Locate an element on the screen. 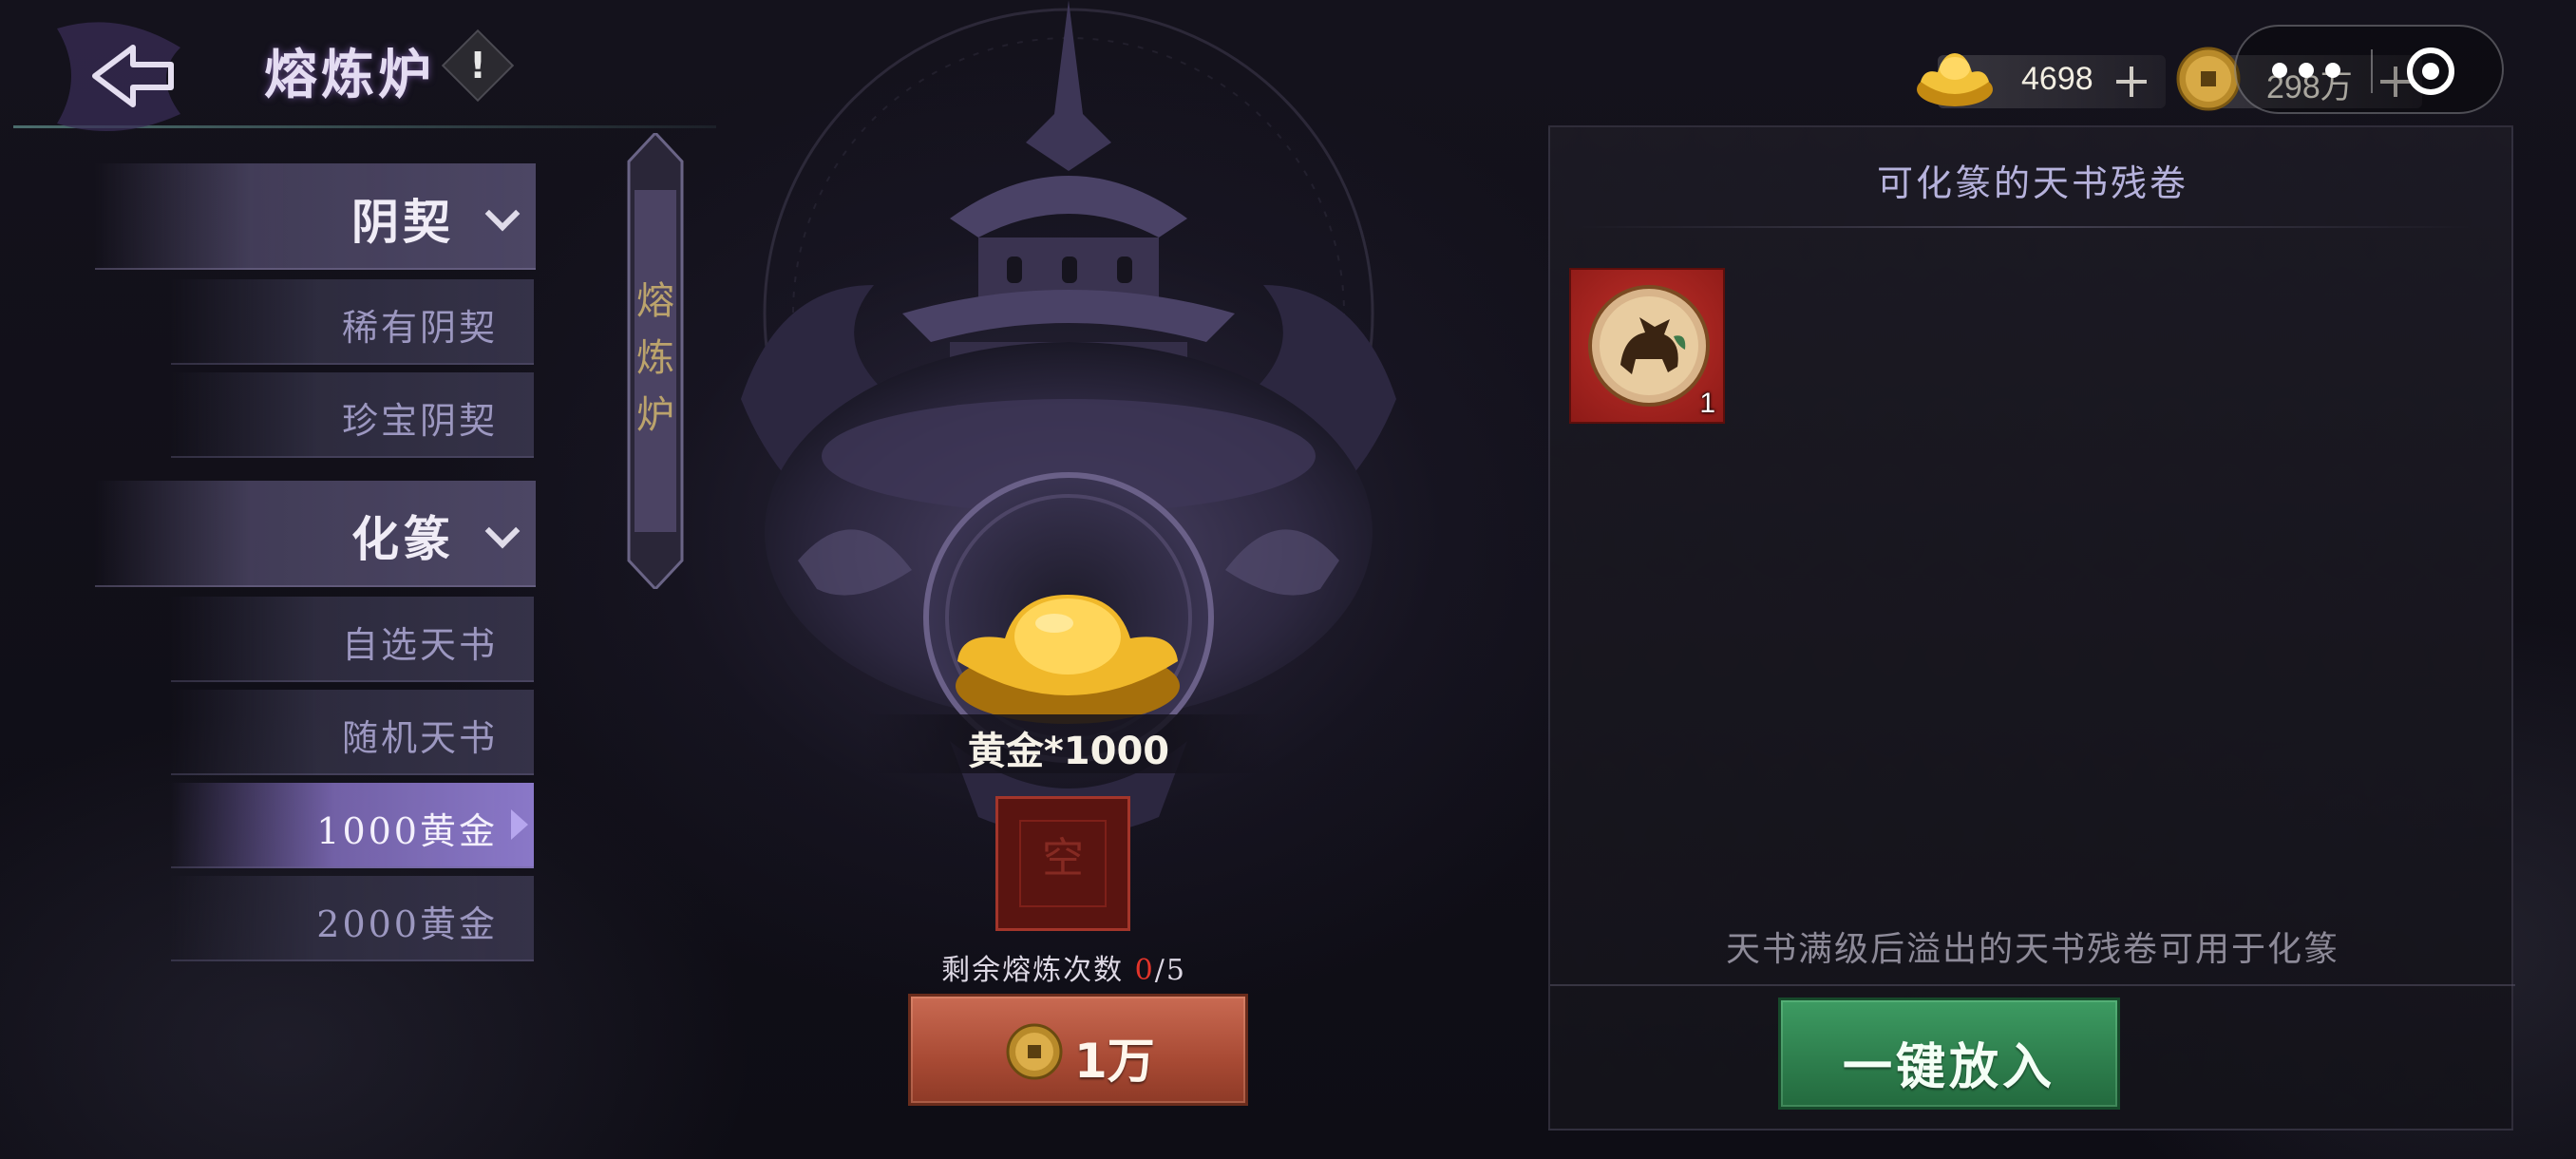  info-button: ! is located at coordinates (478, 65).